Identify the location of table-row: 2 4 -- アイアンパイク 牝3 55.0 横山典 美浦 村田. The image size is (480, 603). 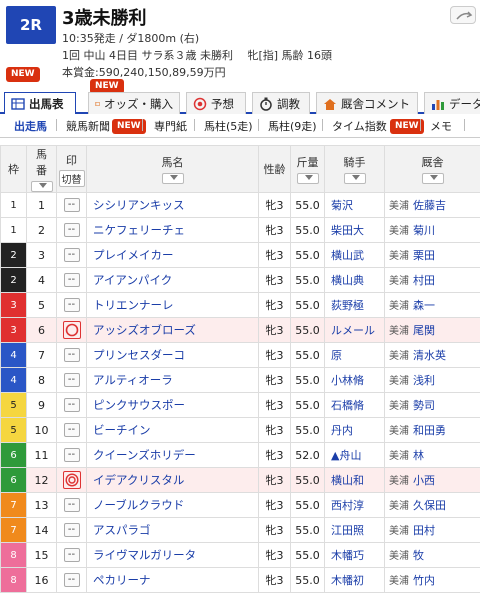
(240, 280).